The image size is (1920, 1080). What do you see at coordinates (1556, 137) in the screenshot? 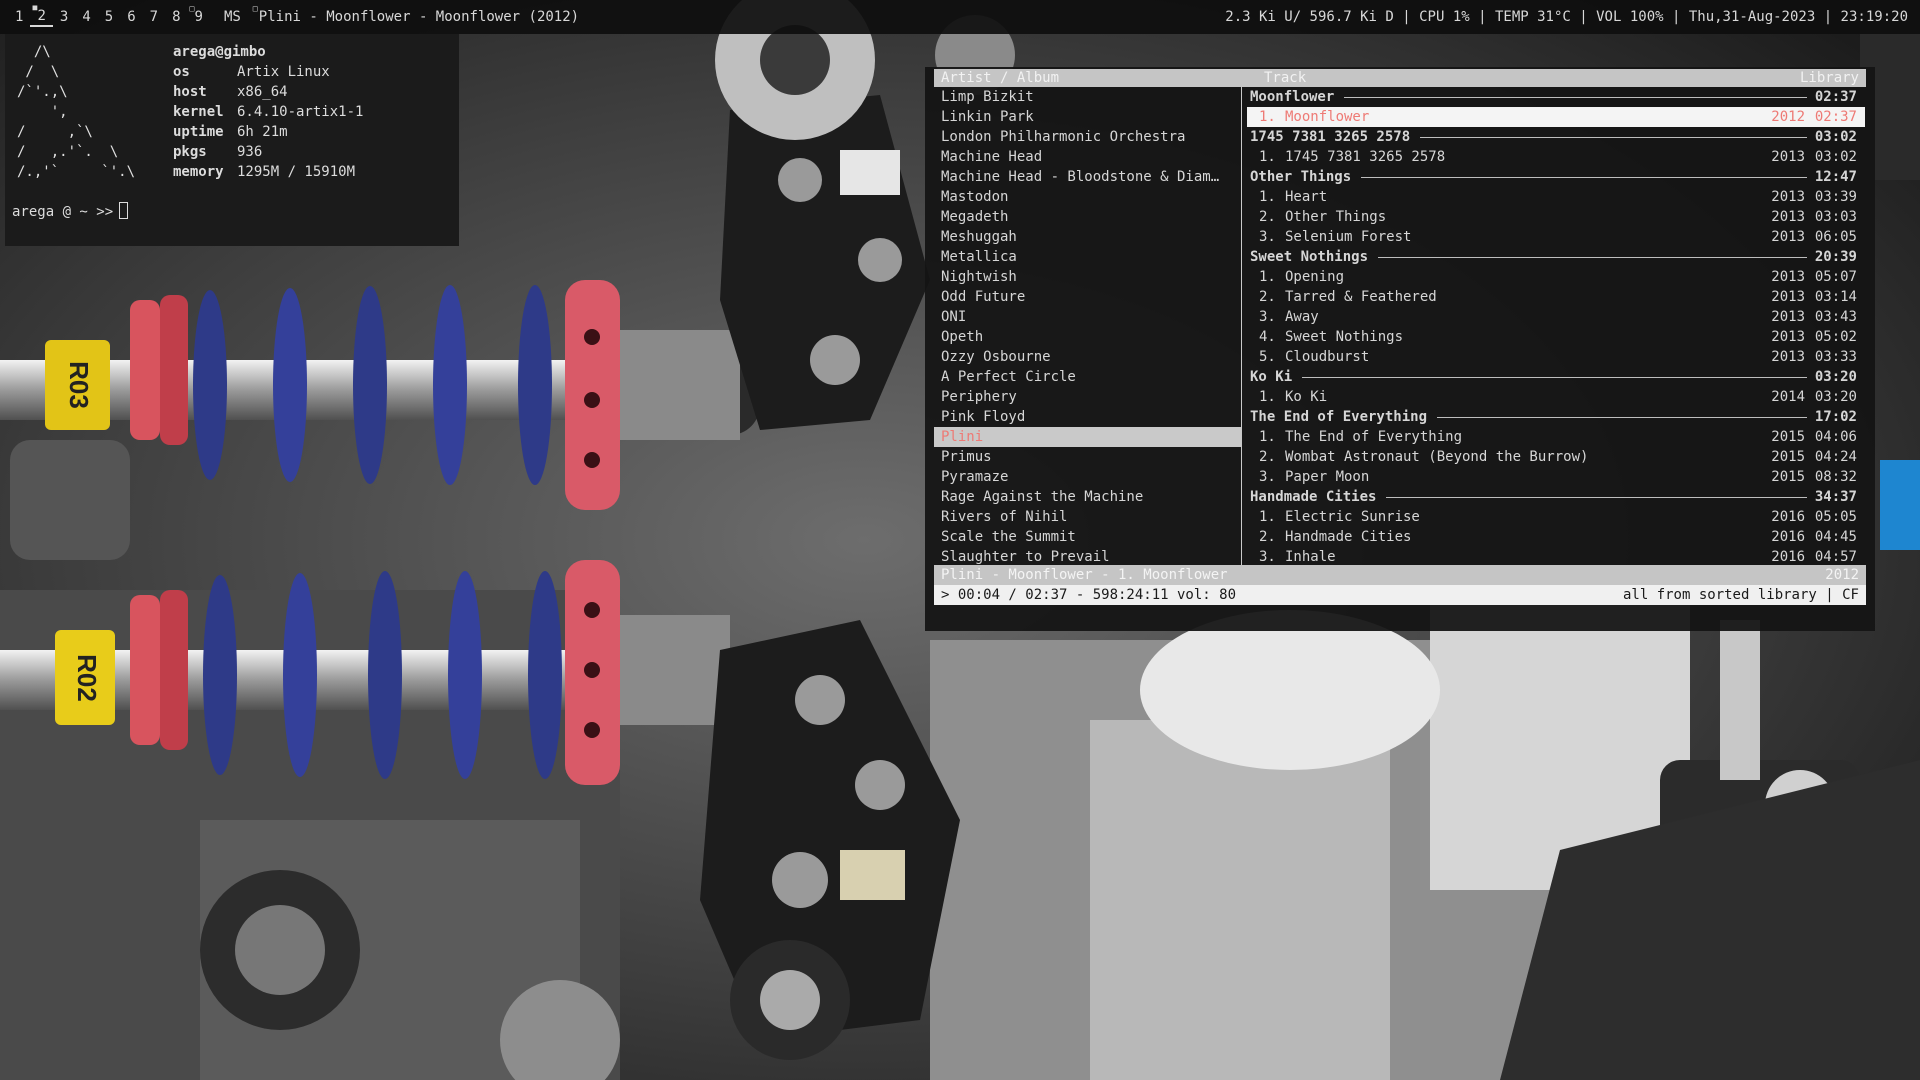
I see `album-header-row: 1745 7381 3265 2578 03:02` at bounding box center [1556, 137].